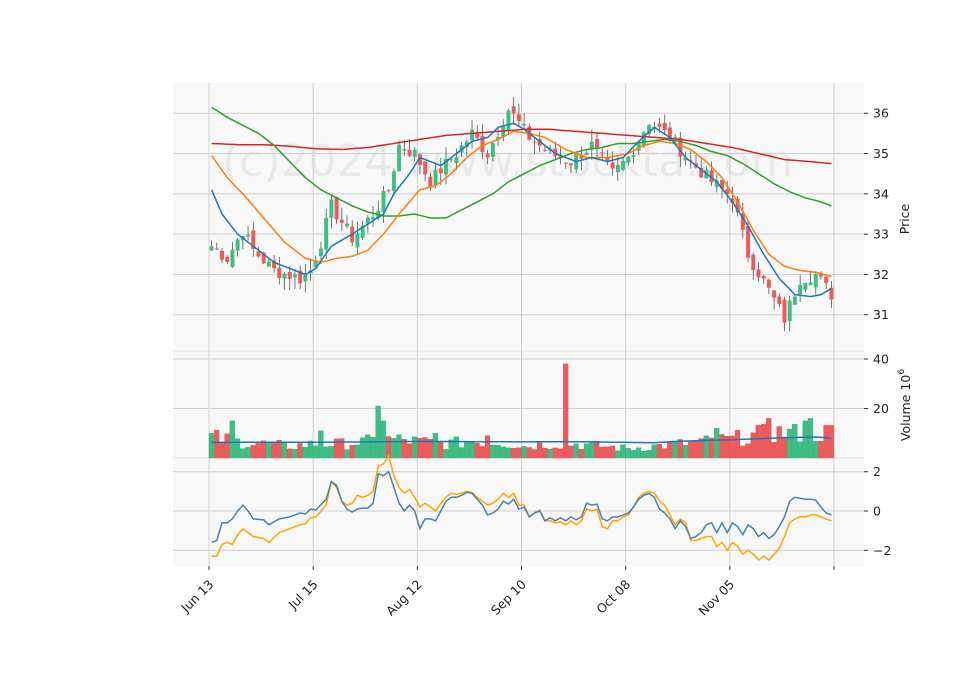  Describe the element at coordinates (881, 113) in the screenshot. I see `price-tick-label: 36` at that location.